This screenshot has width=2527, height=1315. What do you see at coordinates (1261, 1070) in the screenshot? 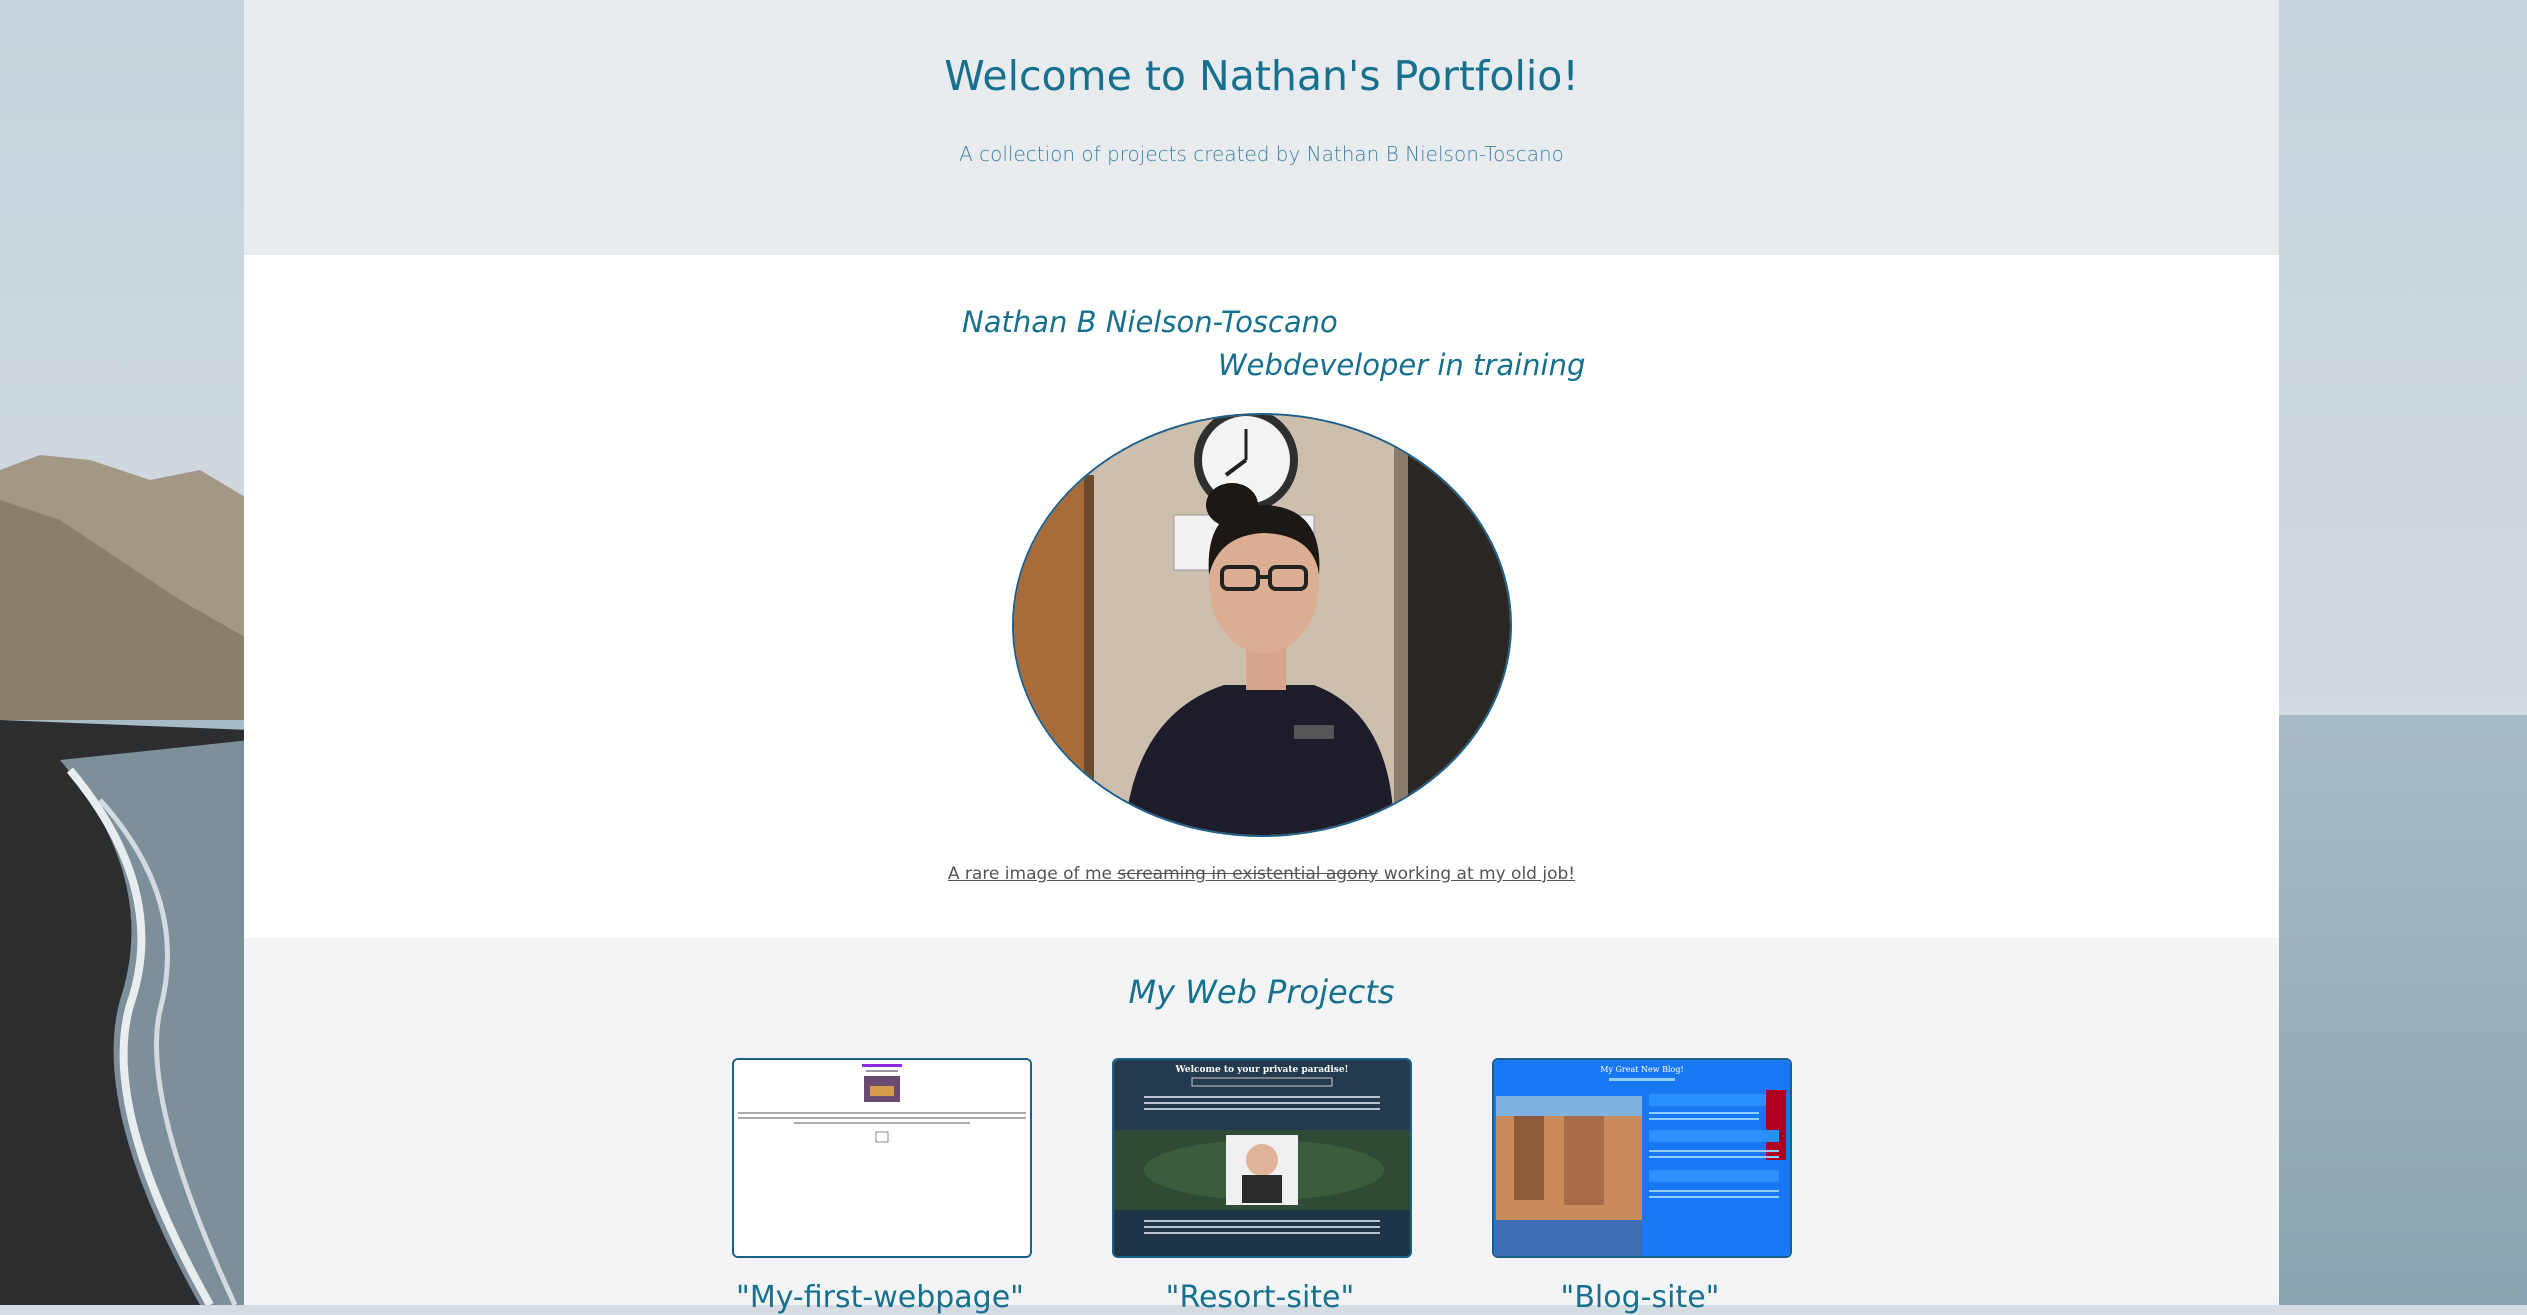
I see `resort-thumb-heading: Welcome to your private paradise!` at bounding box center [1261, 1070].